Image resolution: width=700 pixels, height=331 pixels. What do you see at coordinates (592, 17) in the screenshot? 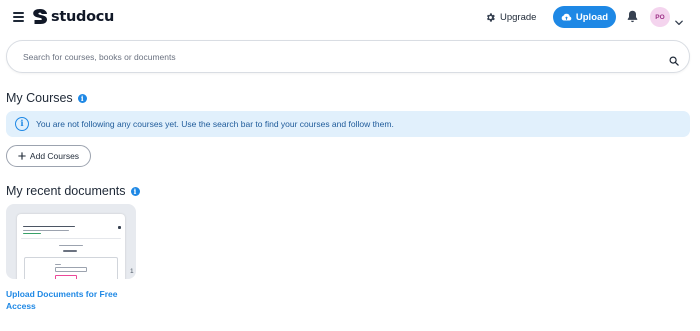
I see `upload-label: Upload` at bounding box center [592, 17].